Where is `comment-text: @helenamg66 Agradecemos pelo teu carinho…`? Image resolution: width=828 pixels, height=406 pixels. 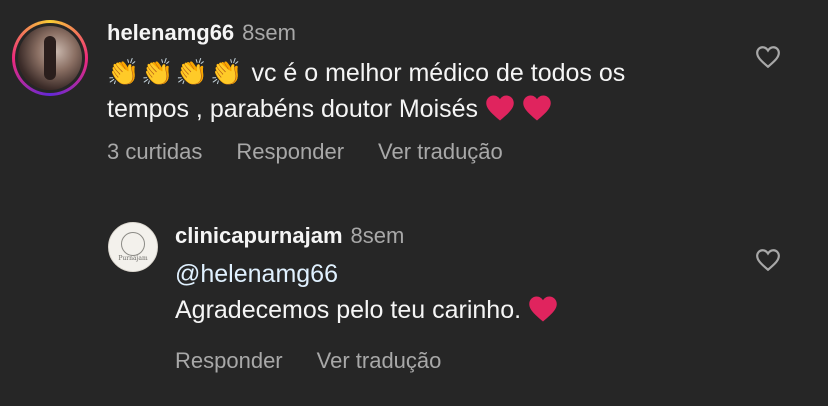
comment-text: @helenamg66 Agradecemos pelo teu carinho… is located at coordinates (366, 292).